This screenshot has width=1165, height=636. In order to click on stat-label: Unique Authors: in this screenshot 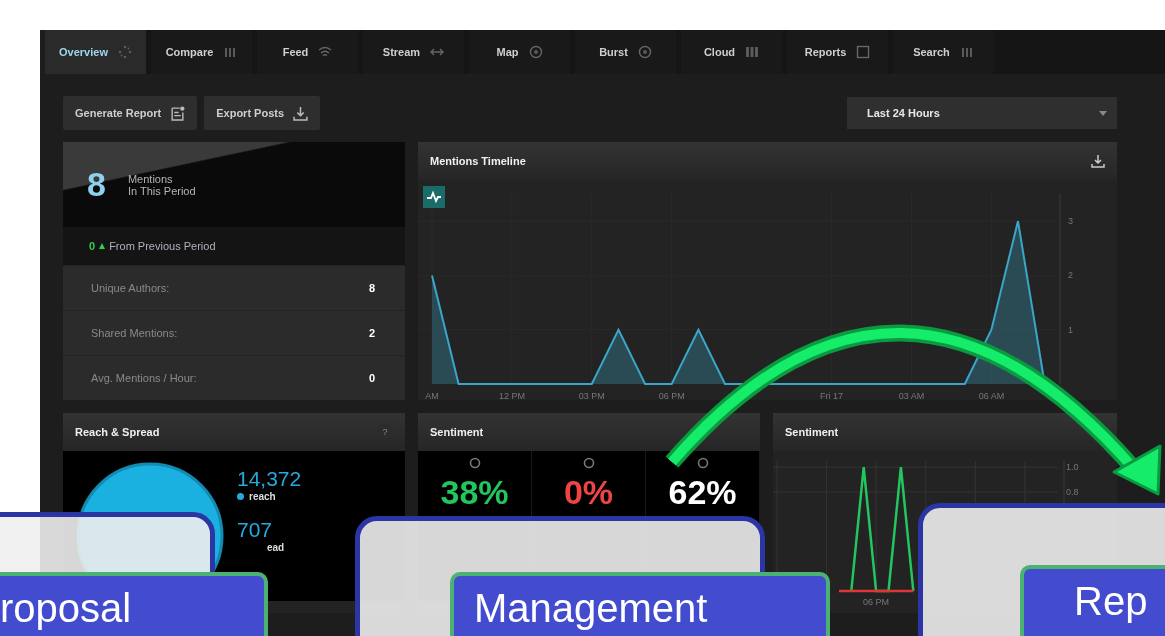, I will do `click(130, 288)`.